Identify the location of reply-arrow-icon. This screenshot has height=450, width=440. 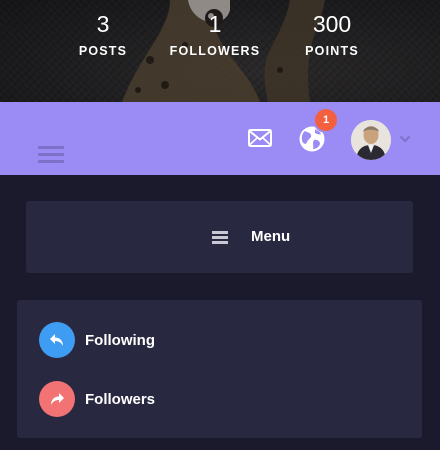
(56, 340).